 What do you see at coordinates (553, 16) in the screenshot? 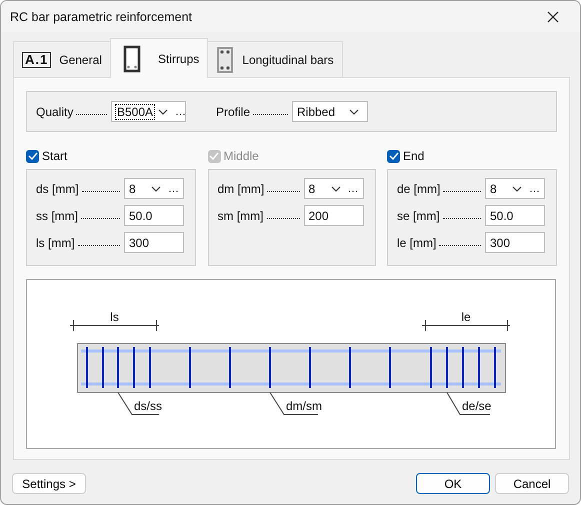
I see `close-icon` at bounding box center [553, 16].